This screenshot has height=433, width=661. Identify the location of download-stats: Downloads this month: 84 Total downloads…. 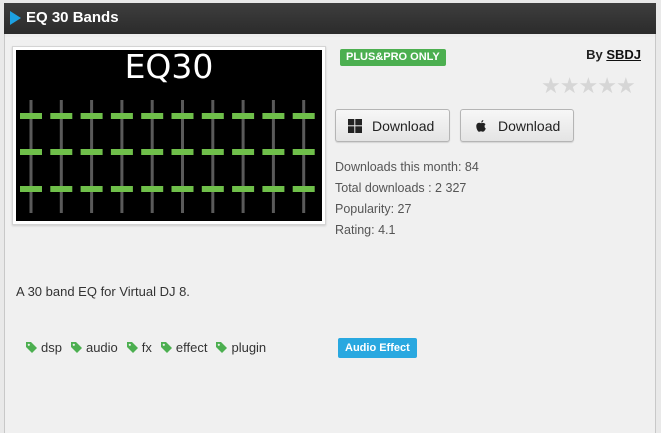
(407, 199).